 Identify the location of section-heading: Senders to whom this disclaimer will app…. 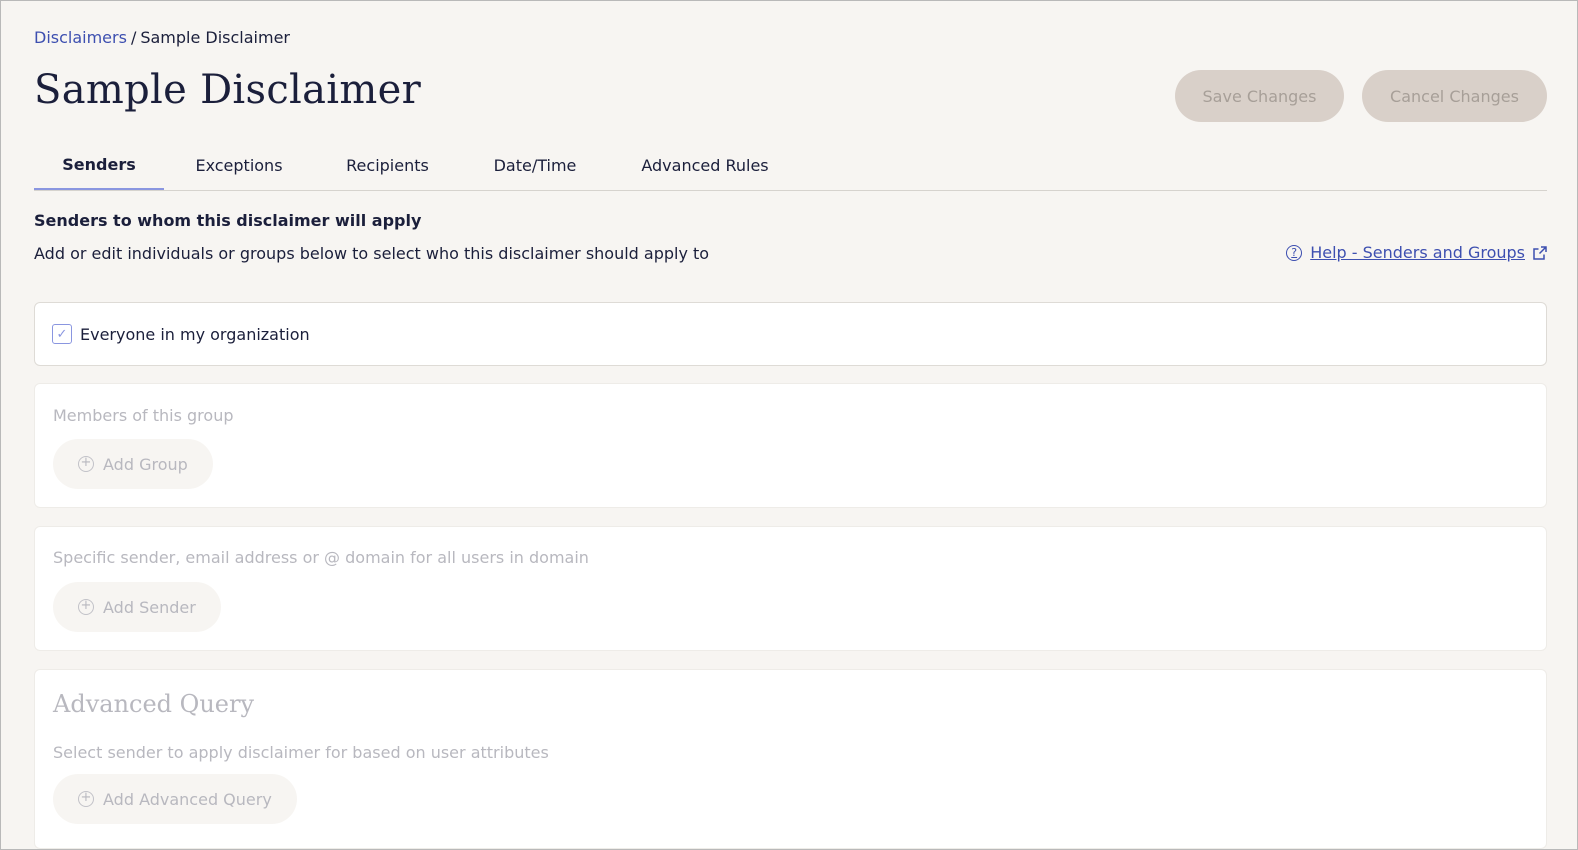
(228, 220).